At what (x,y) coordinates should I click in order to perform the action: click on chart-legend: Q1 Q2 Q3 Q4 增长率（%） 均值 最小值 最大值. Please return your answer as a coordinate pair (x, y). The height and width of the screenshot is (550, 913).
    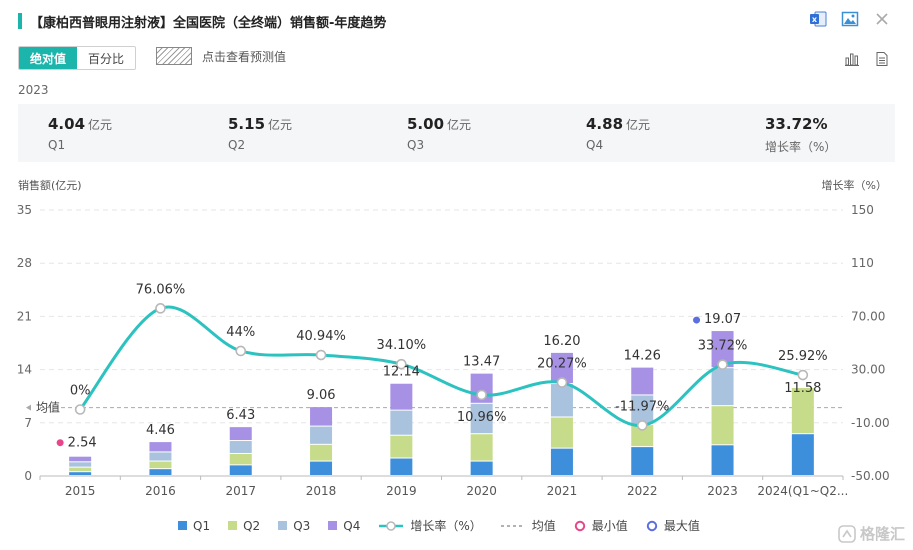
    Looking at the image, I should click on (439, 525).